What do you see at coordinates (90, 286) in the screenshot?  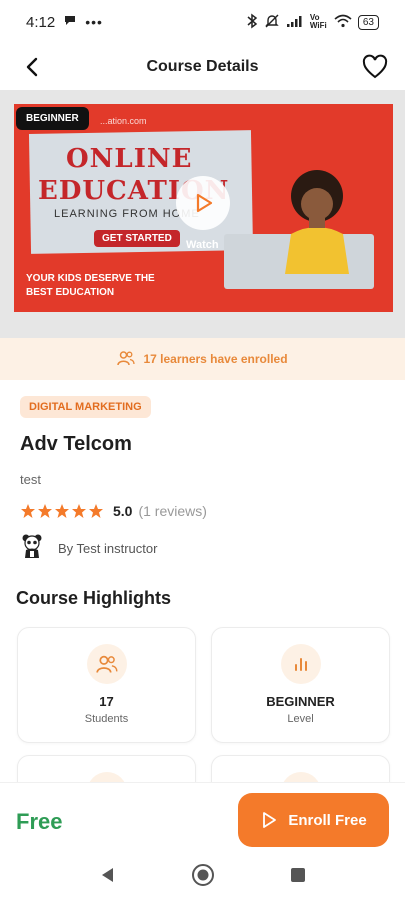 I see `banner-tagline: YOUR KIDS DESERVE THE BEST EDUCATION` at bounding box center [90, 286].